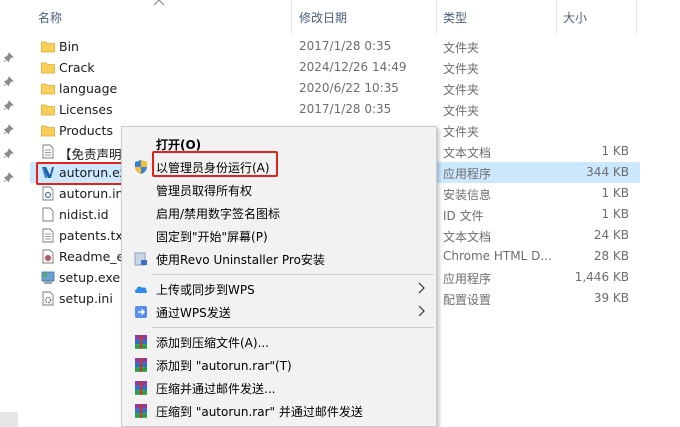 Image resolution: width=680 pixels, height=427 pixels. What do you see at coordinates (48, 193) in the screenshot?
I see `setup-info-file-icon` at bounding box center [48, 193].